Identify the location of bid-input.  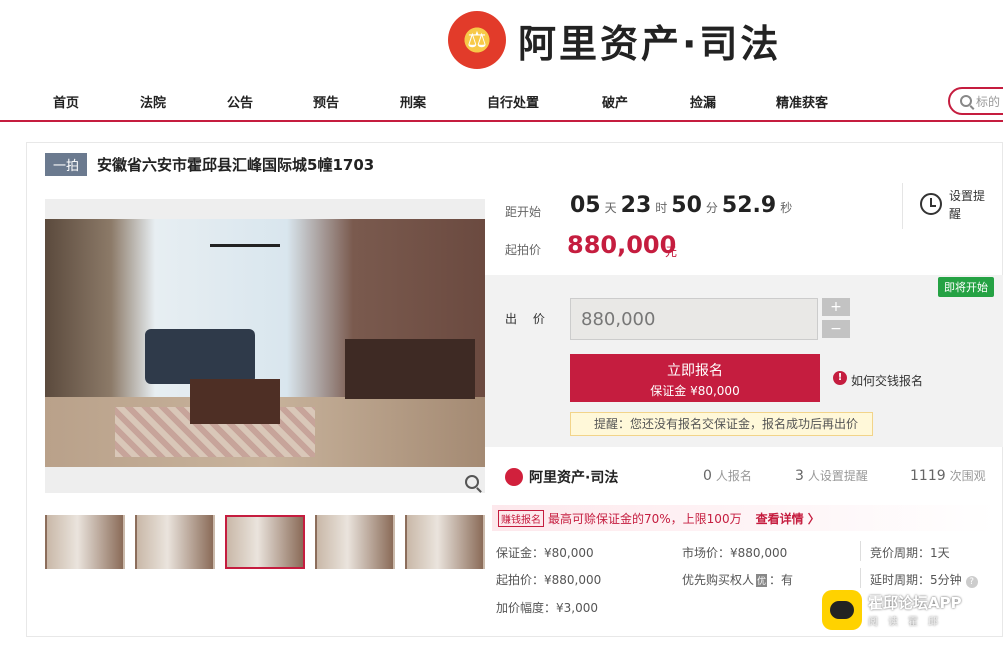
(694, 319).